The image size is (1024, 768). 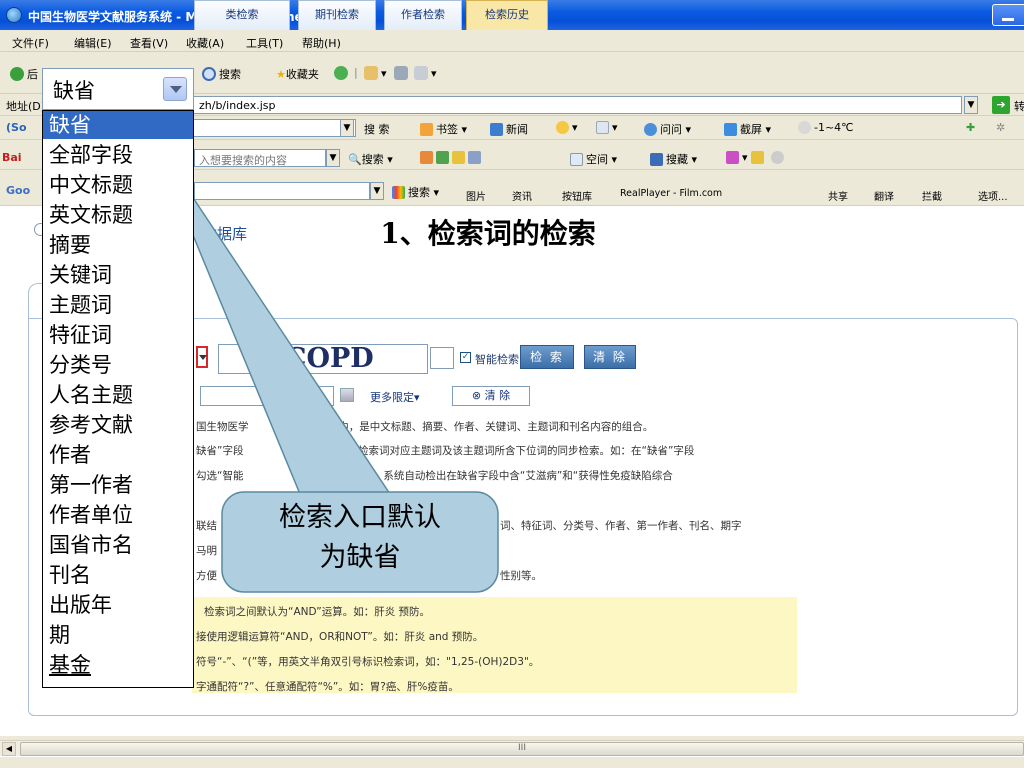 What do you see at coordinates (577, 195) in the screenshot?
I see `button-gallery: 按钮库` at bounding box center [577, 195].